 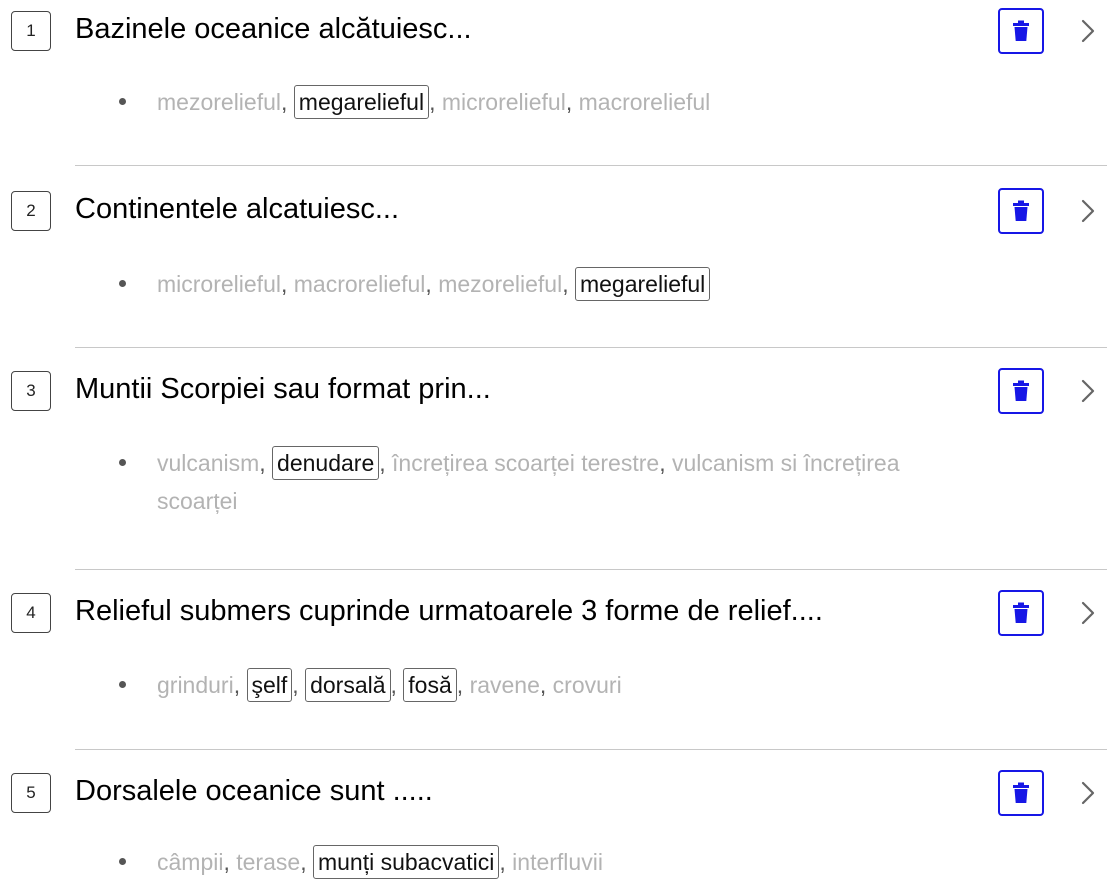 I want to click on answer-option: ravene, so click(x=504, y=685).